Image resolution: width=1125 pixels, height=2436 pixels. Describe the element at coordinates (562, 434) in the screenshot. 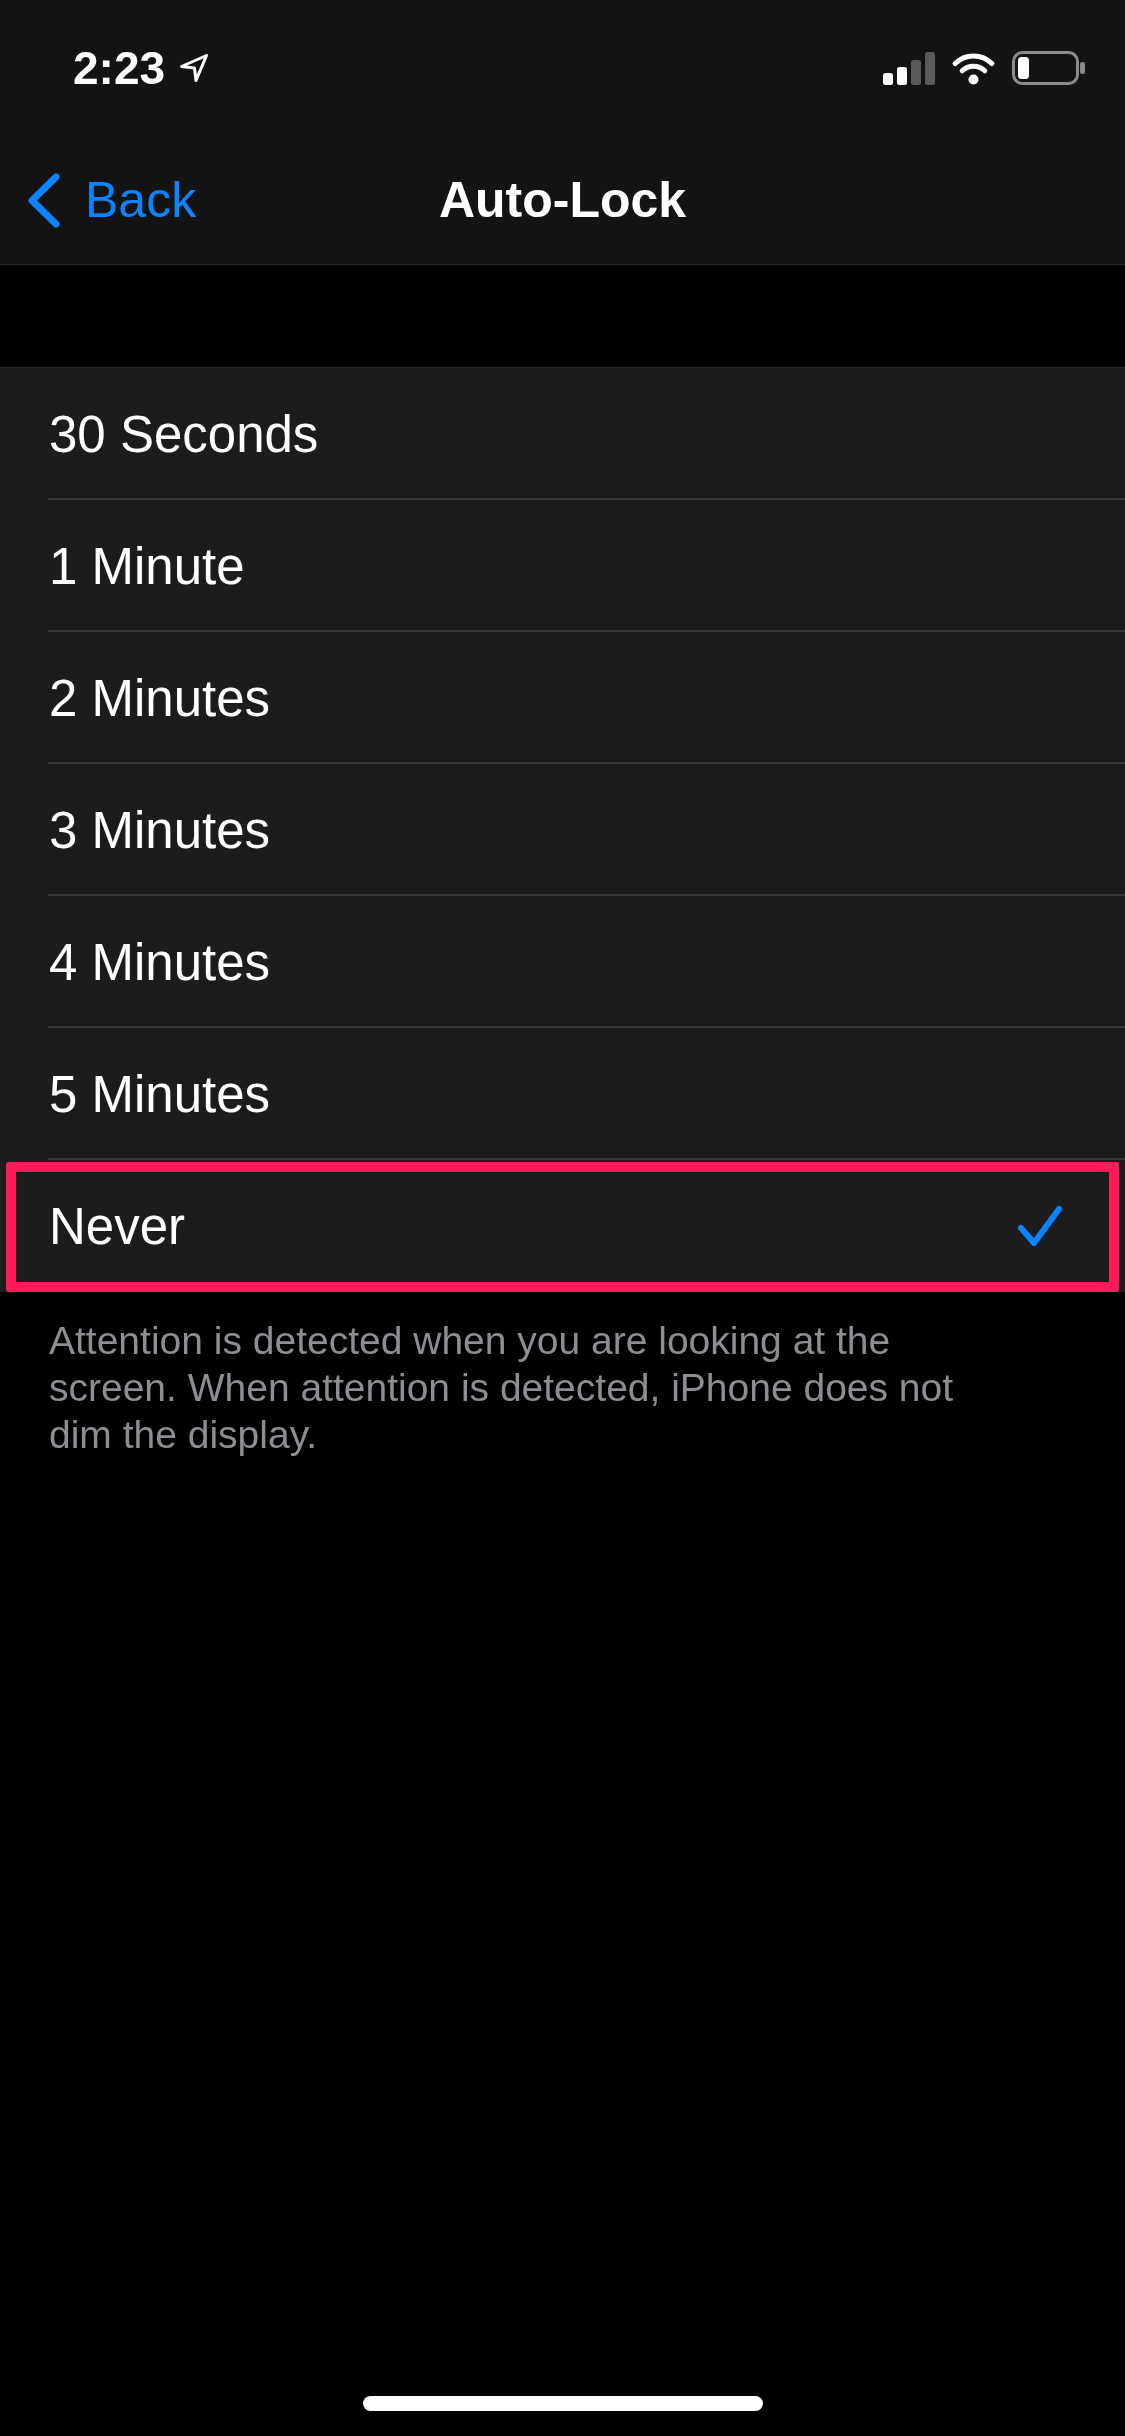

I see `option-row: 30 Seconds` at that location.